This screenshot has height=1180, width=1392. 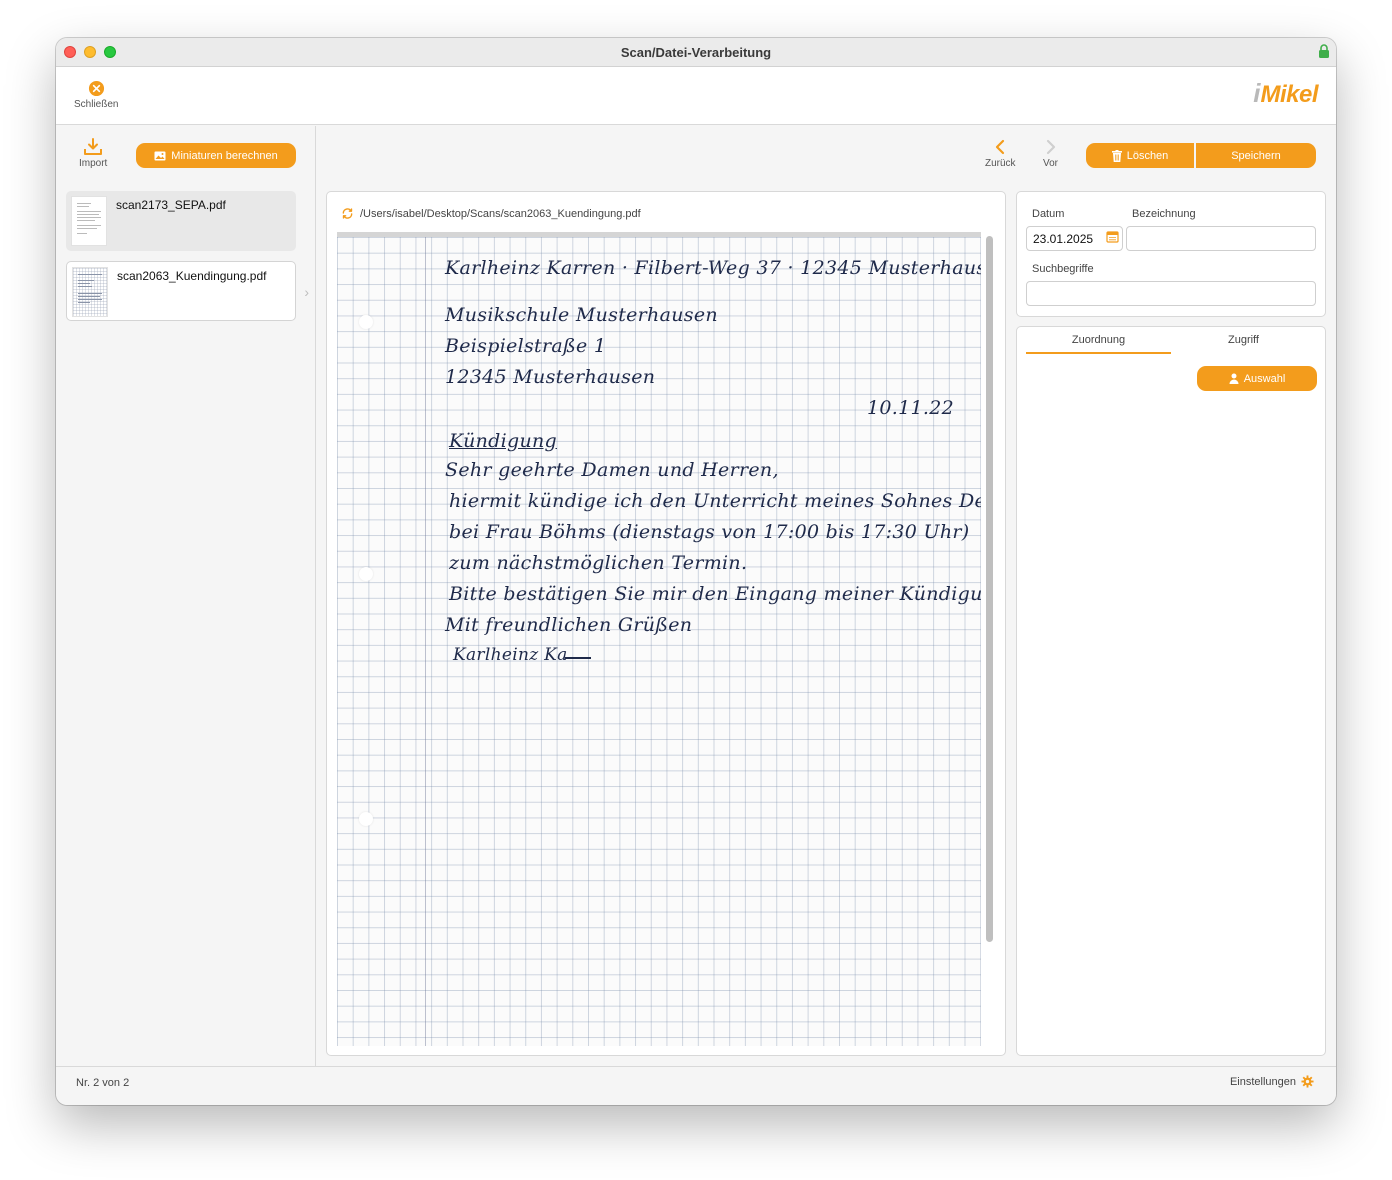 I want to click on handwritten-signature: Karlheinz Ka, so click(x=510, y=655).